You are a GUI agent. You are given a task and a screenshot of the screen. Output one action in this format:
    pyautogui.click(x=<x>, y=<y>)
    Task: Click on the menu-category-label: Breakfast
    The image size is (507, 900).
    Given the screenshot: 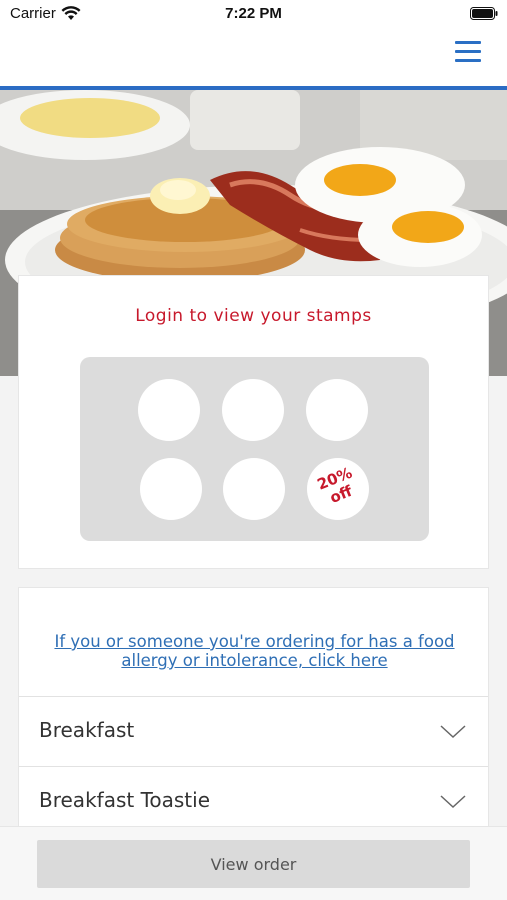 What is the action you would take?
    pyautogui.click(x=87, y=730)
    